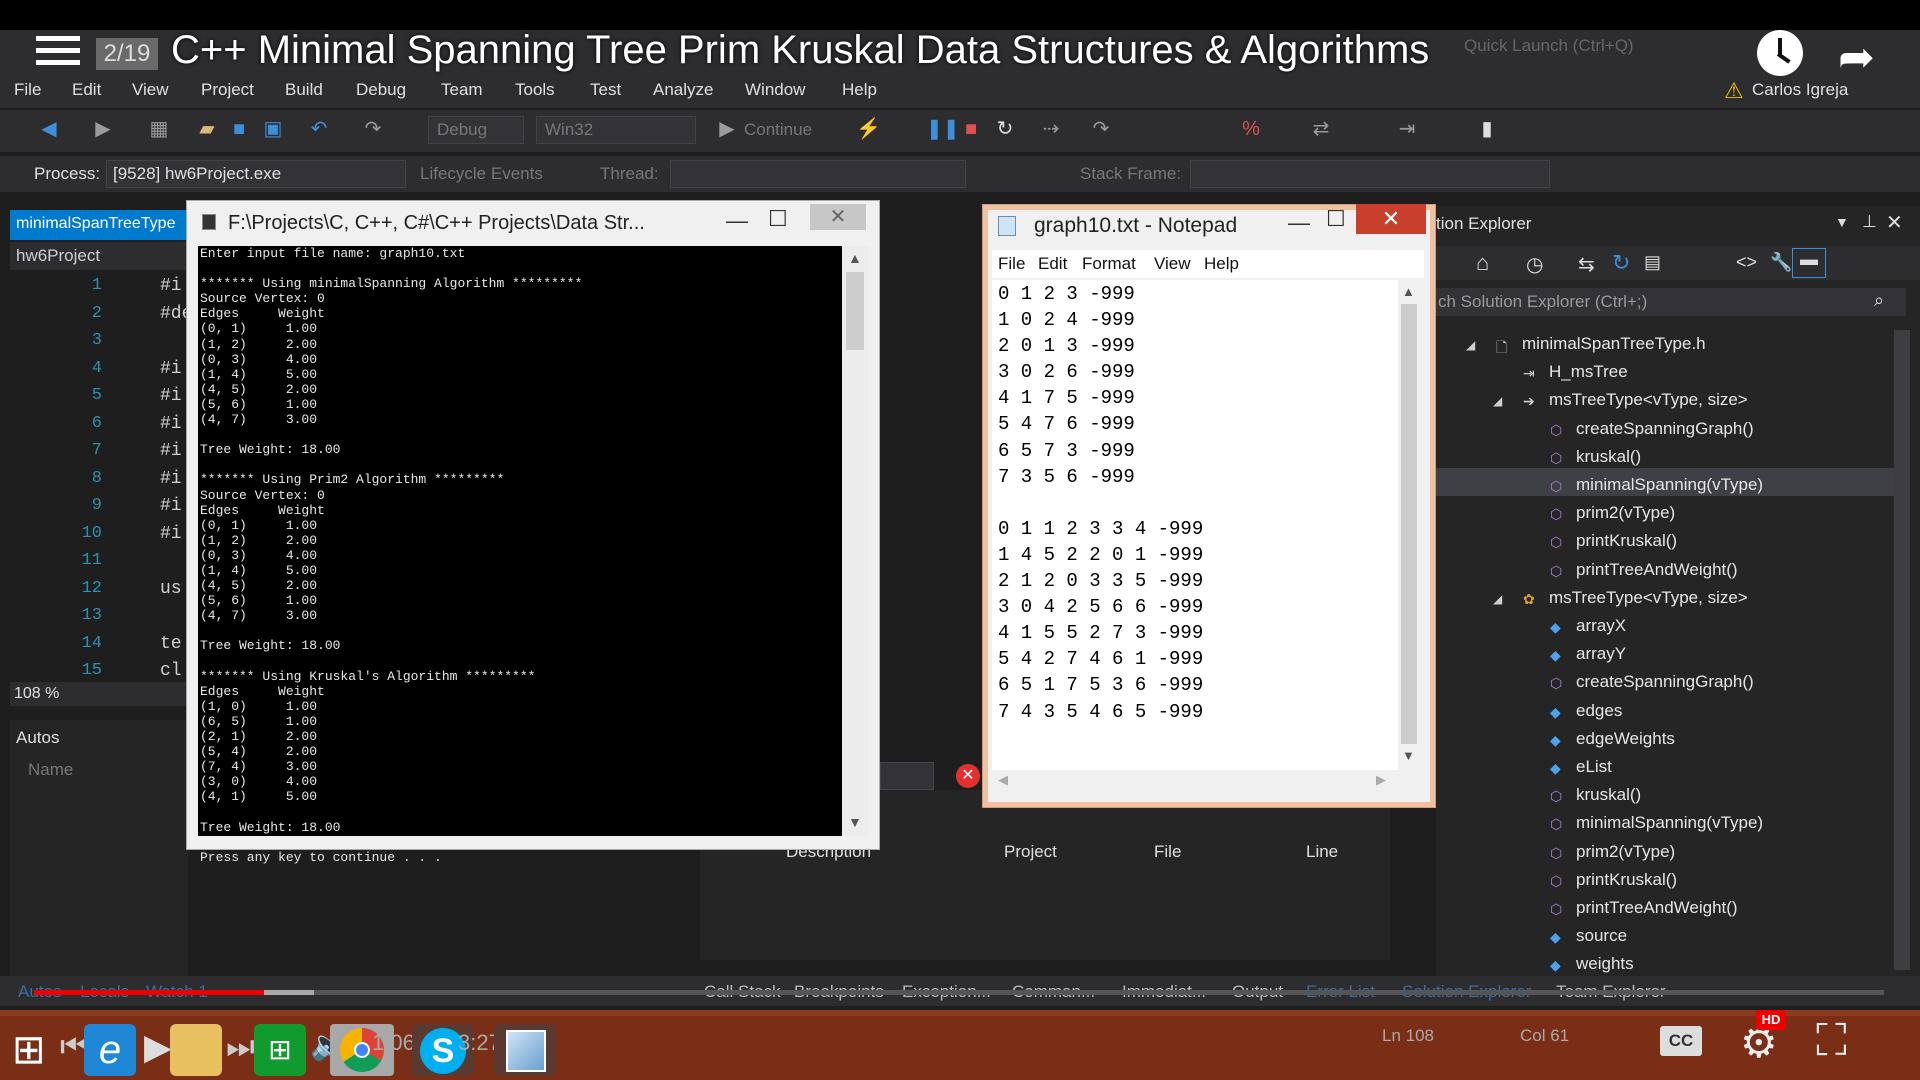 The width and height of the screenshot is (1920, 1080). Describe the element at coordinates (778, 130) in the screenshot. I see `continue-button: Continue` at that location.